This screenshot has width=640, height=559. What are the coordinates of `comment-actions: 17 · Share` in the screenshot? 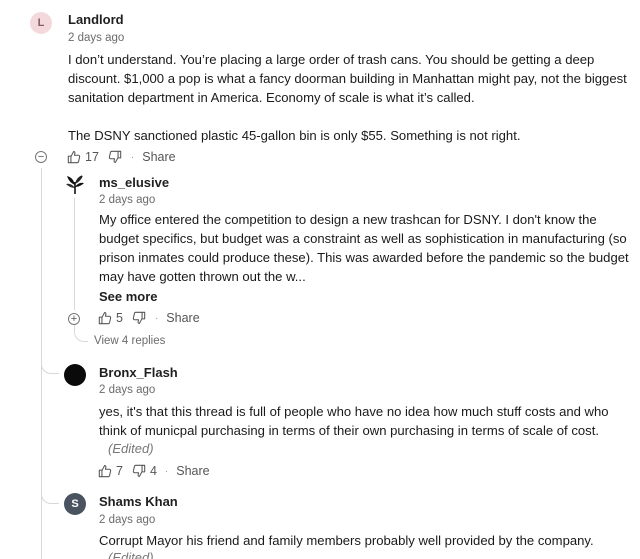 It's located at (121, 157).